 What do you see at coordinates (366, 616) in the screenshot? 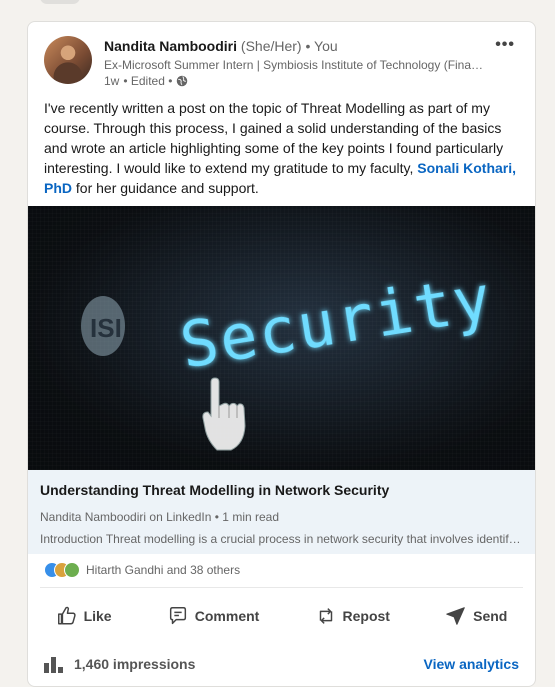
I see `repost-label: Repost` at bounding box center [366, 616].